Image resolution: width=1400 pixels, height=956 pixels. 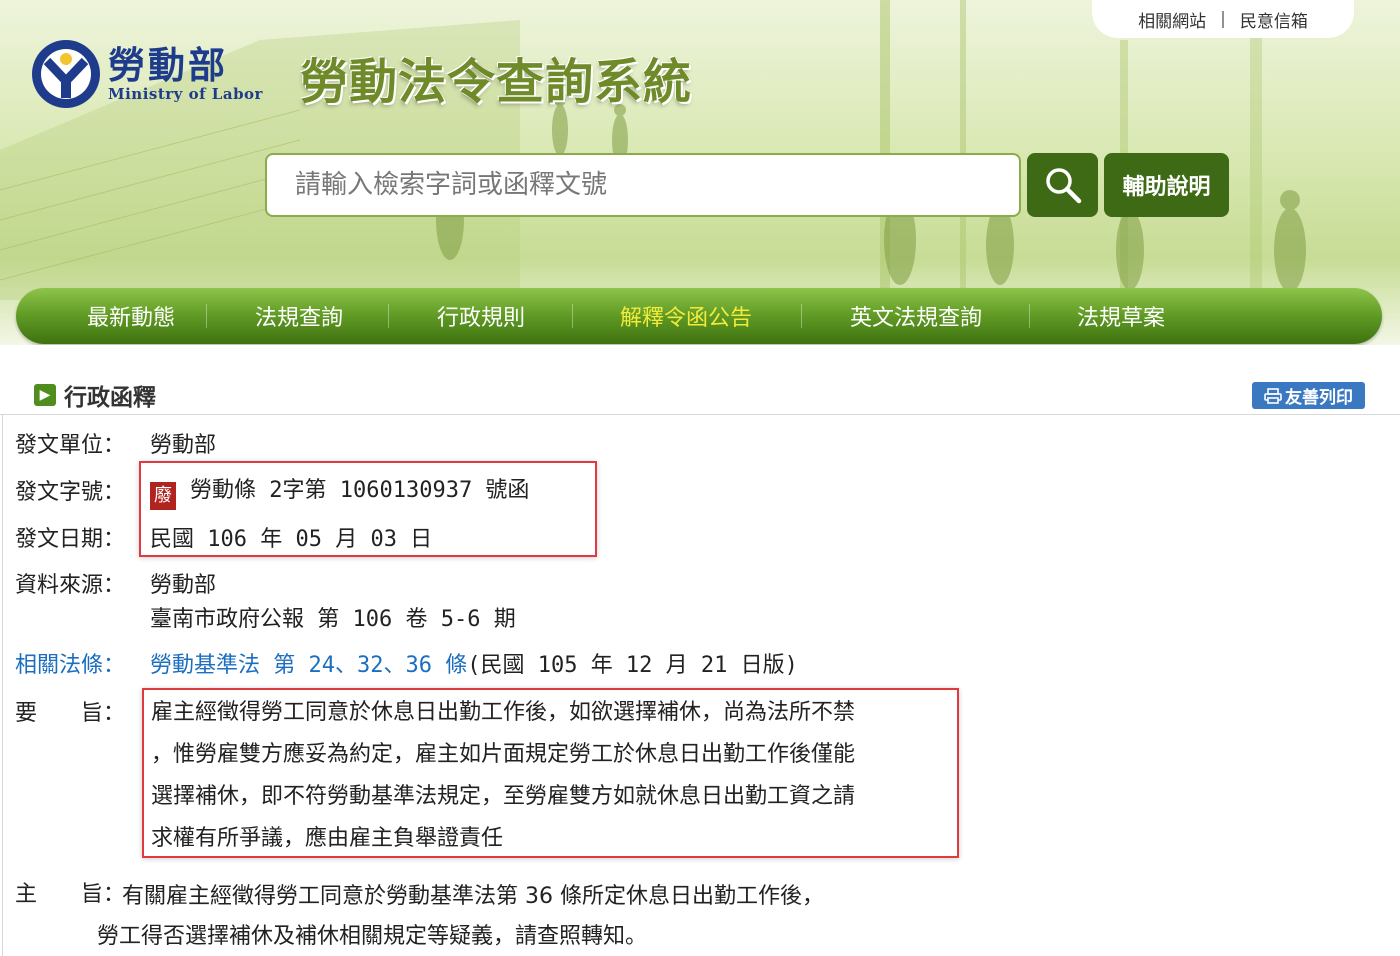 What do you see at coordinates (2, 685) in the screenshot?
I see `content-left-border` at bounding box center [2, 685].